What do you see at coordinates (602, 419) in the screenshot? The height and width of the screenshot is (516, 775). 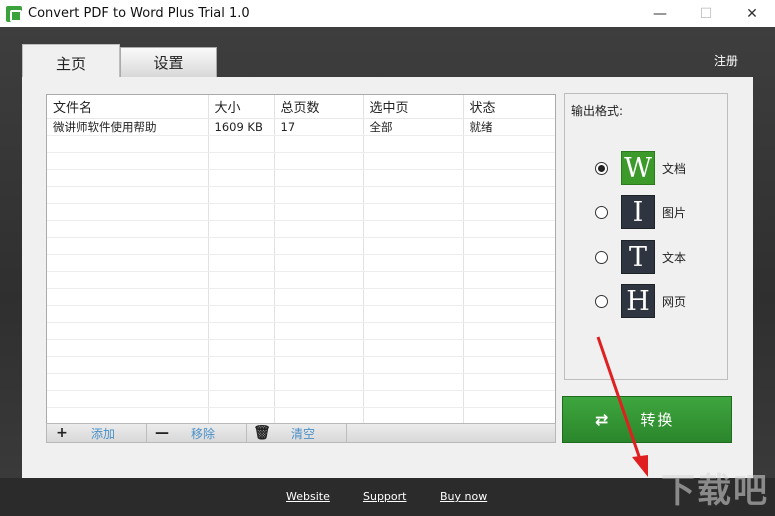 I see `convert-icon: ⇄` at bounding box center [602, 419].